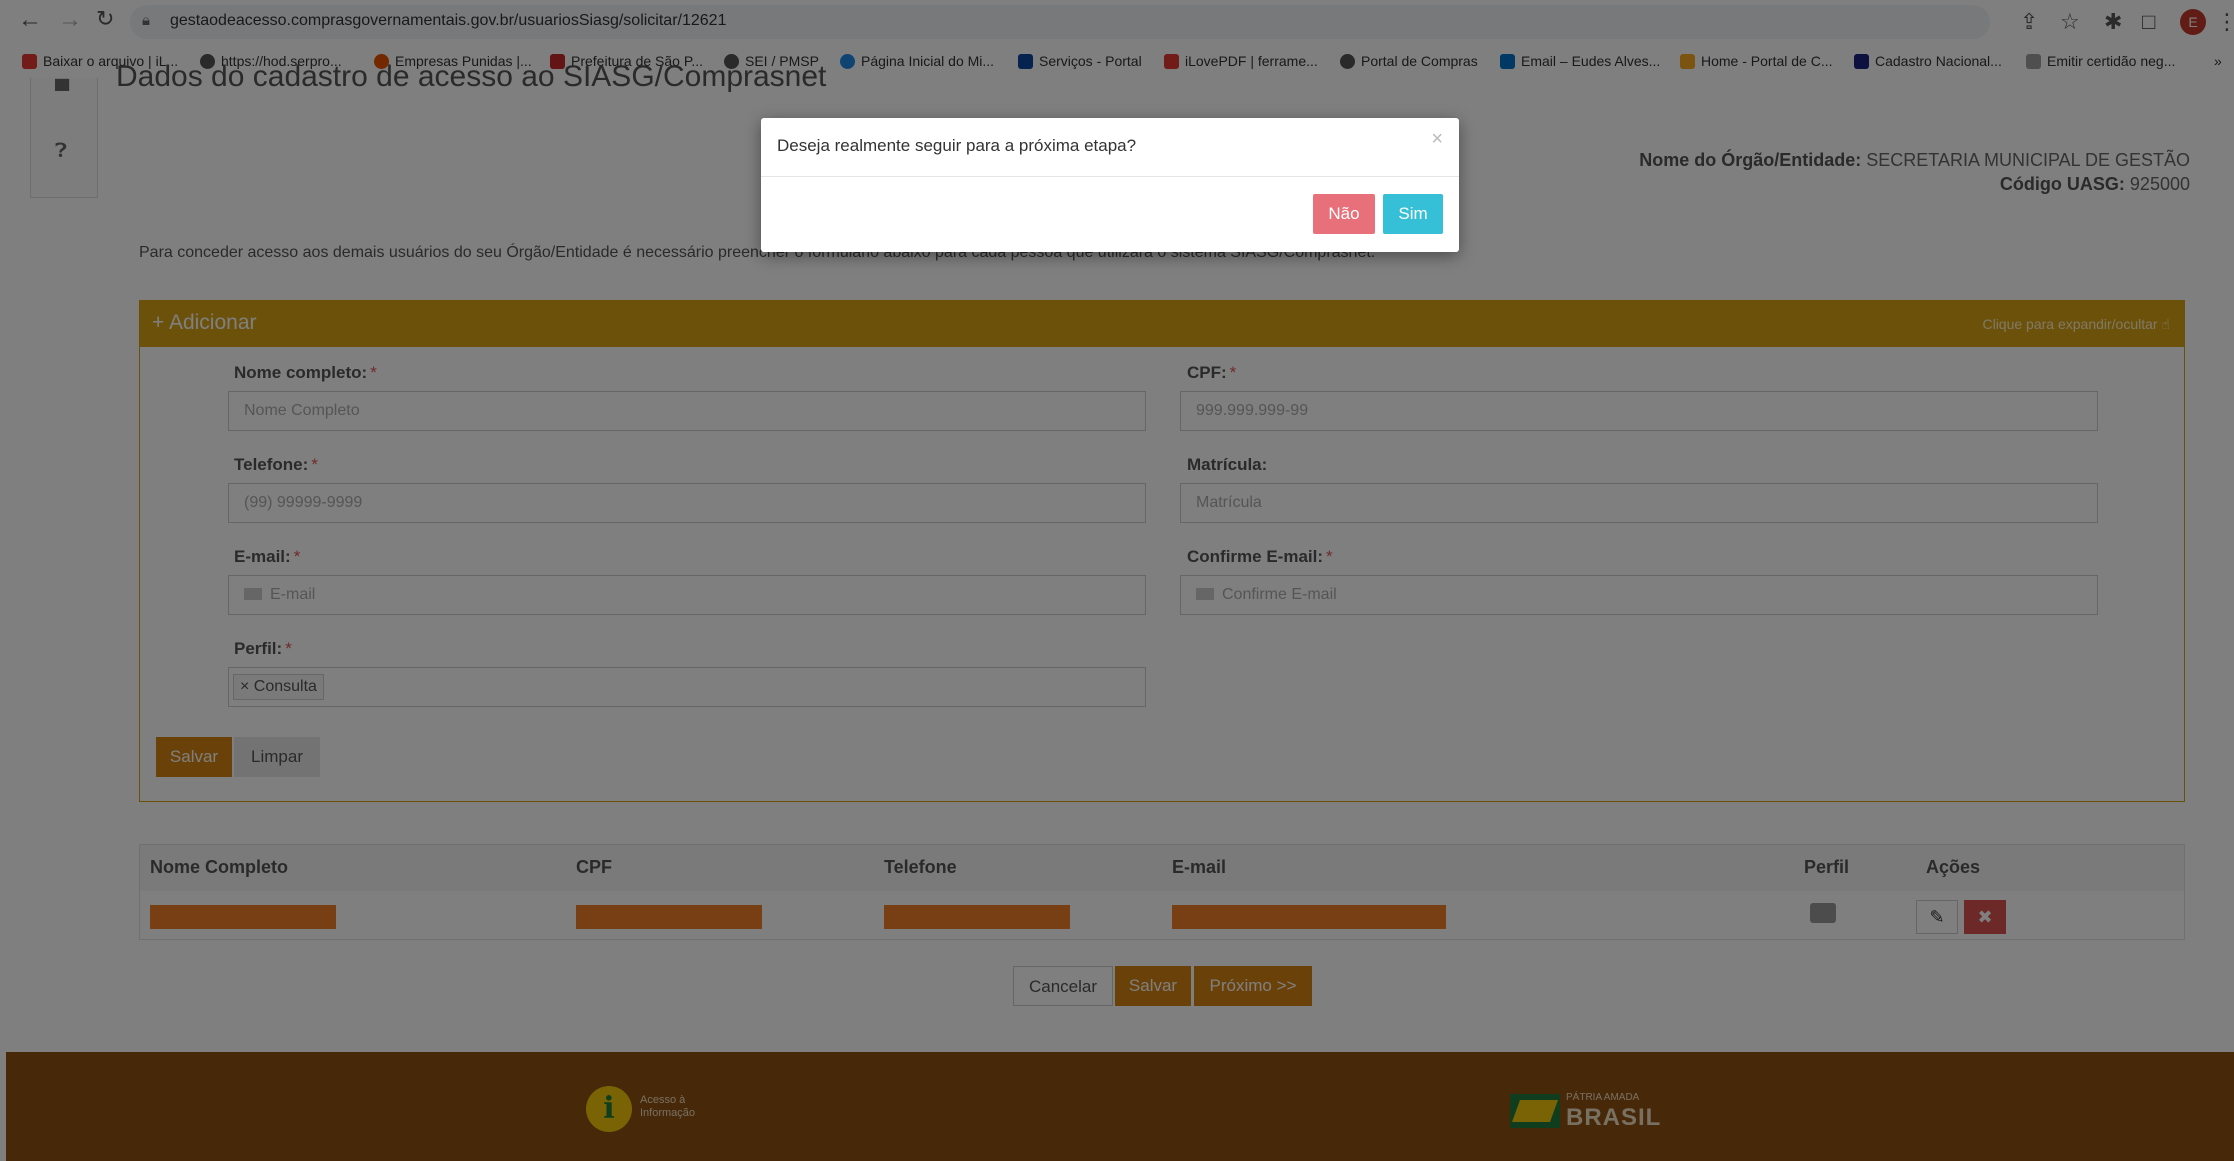 Image resolution: width=2234 pixels, height=1161 pixels. What do you see at coordinates (1110, 176) in the screenshot?
I see `dialog-divider` at bounding box center [1110, 176].